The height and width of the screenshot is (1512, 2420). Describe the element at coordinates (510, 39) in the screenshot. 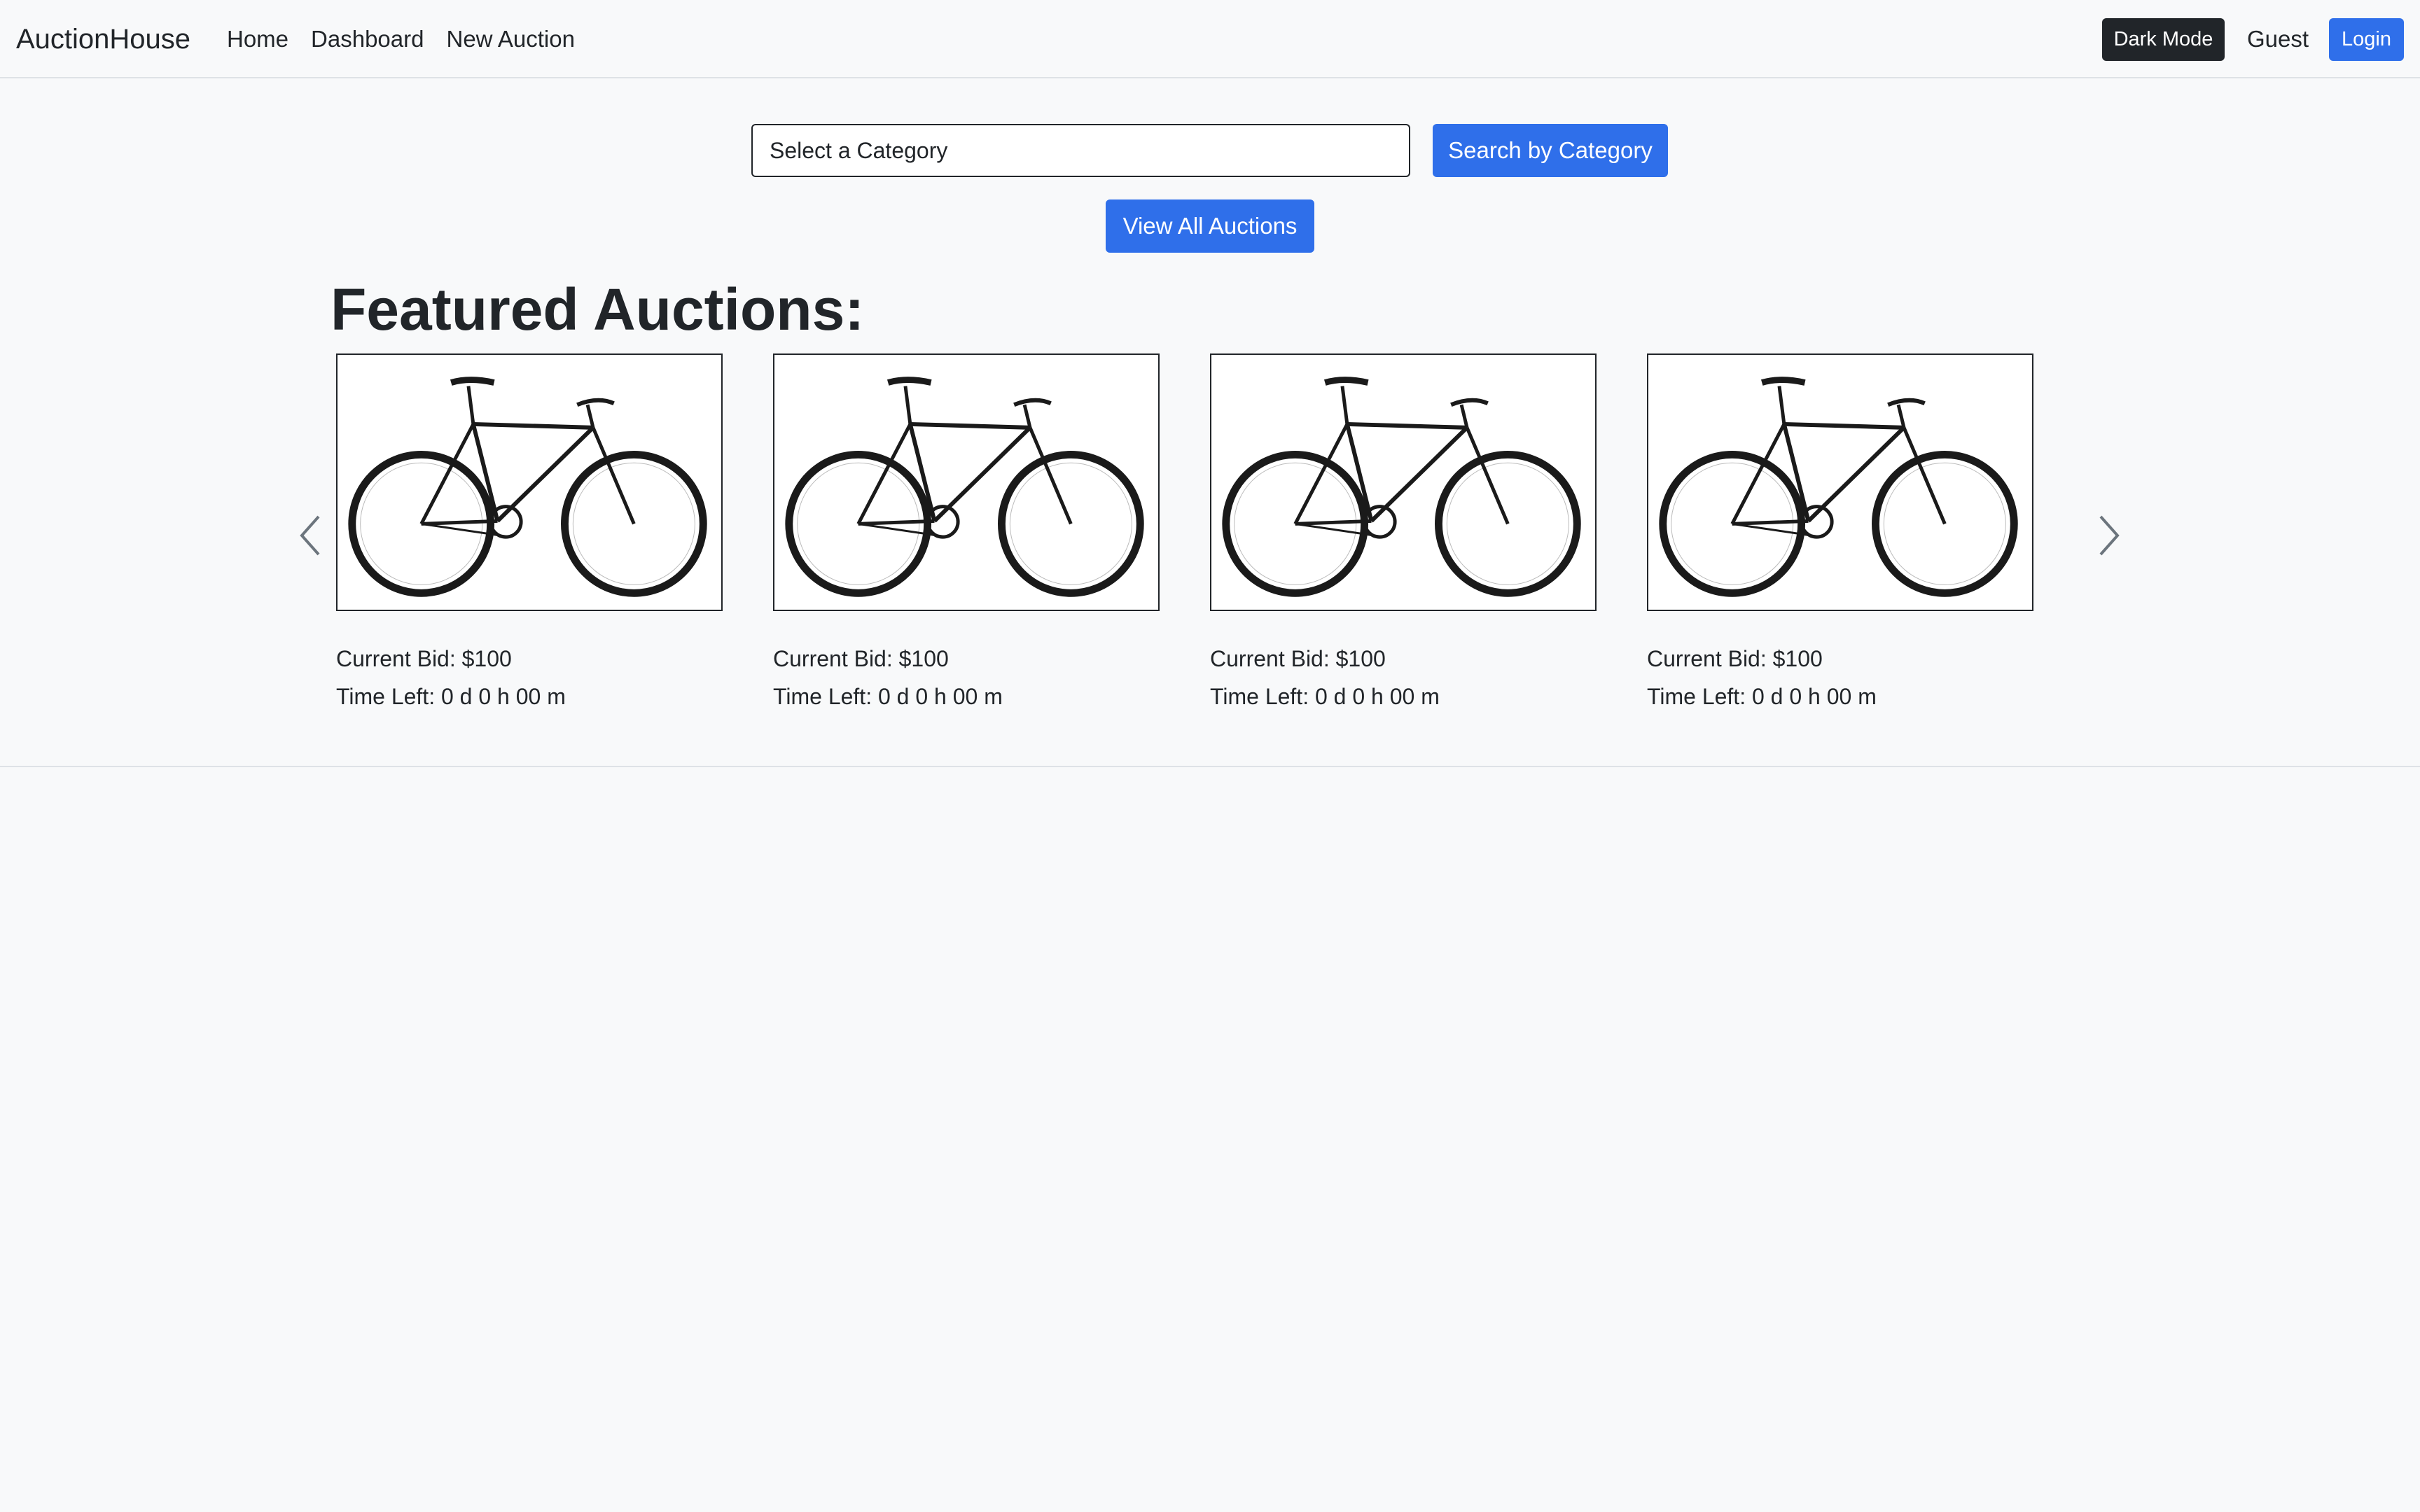

I see `nav-link-new-auction: New Auction` at that location.